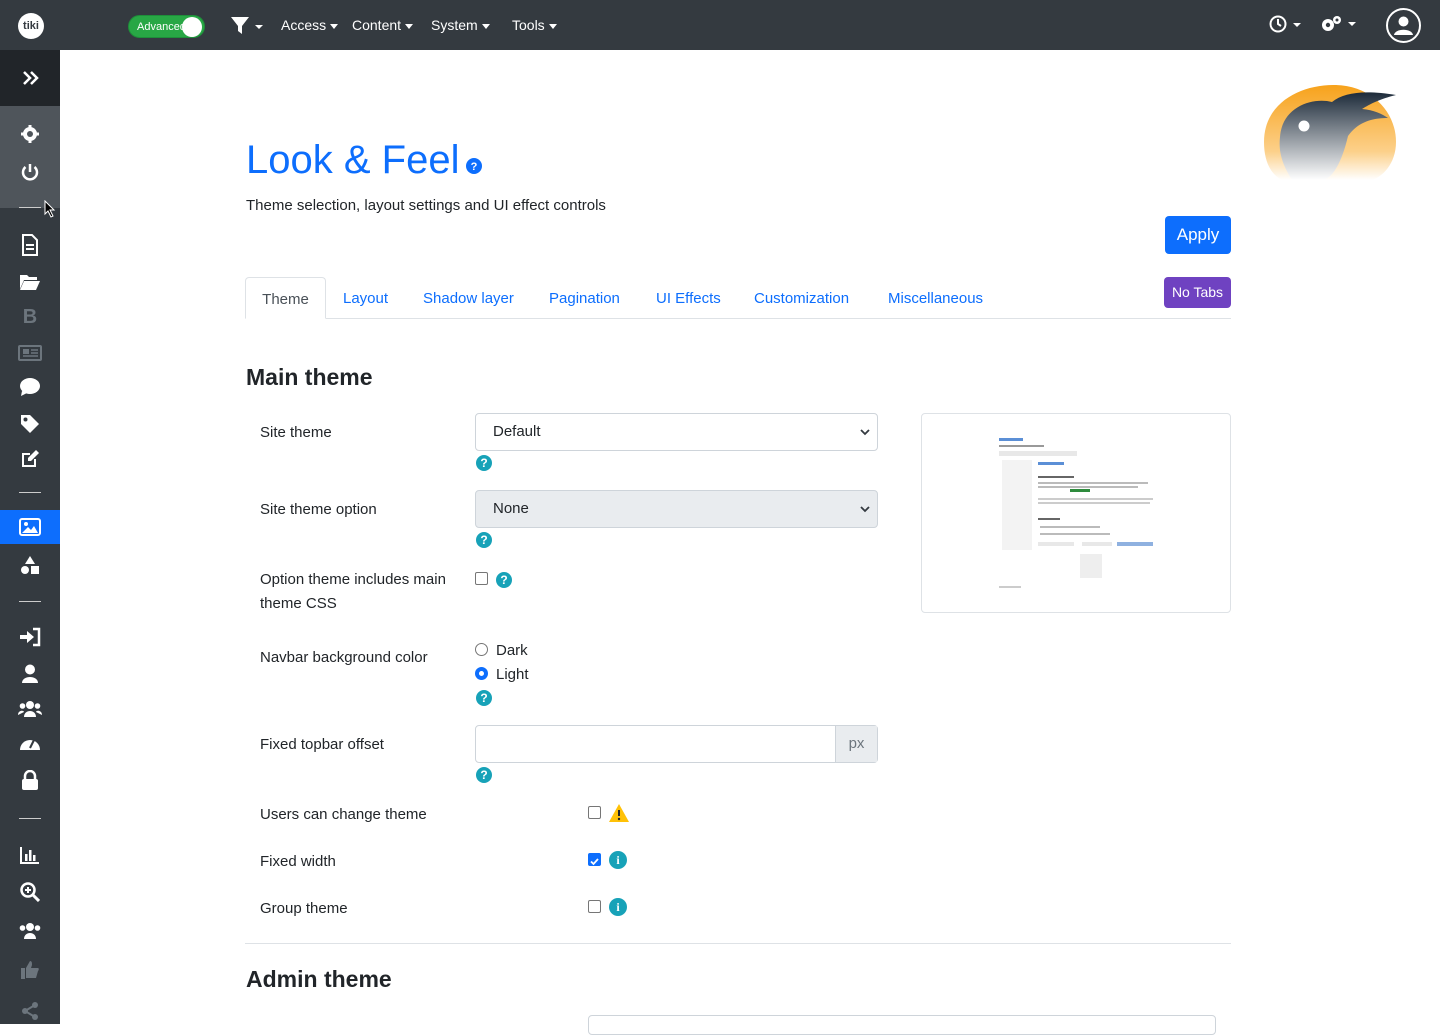 The height and width of the screenshot is (1035, 1440). What do you see at coordinates (738, 318) in the screenshot?
I see `tabs-divider` at bounding box center [738, 318].